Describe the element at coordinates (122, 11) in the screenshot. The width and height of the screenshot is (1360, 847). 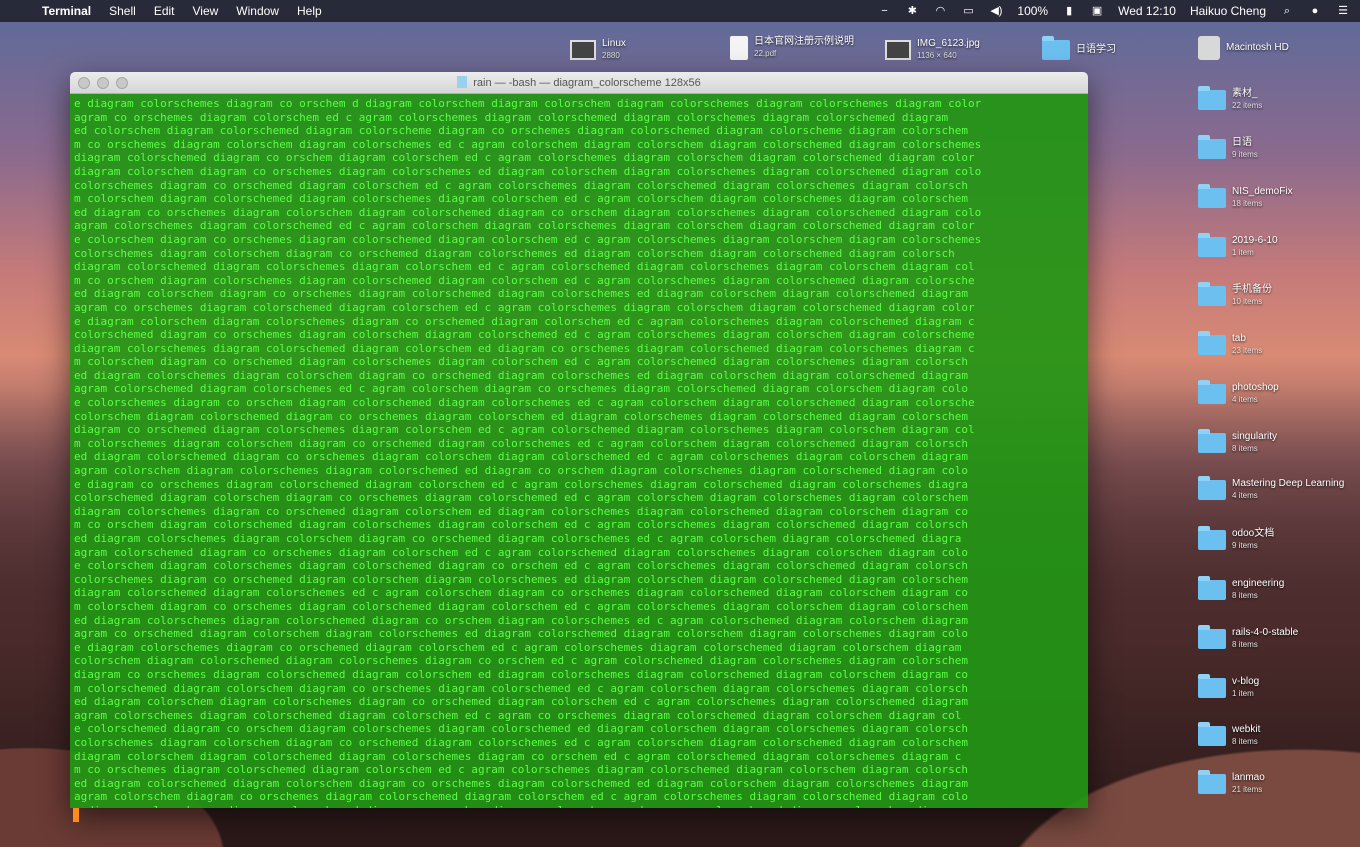
I see `menu-shell: Shell` at that location.